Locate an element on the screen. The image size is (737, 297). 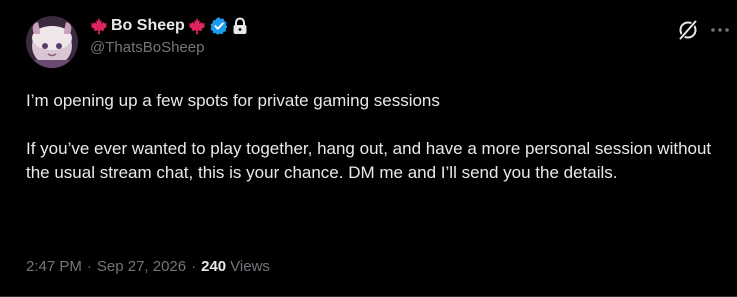
author-handle: @ThatsBoSheep is located at coordinates (169, 47).